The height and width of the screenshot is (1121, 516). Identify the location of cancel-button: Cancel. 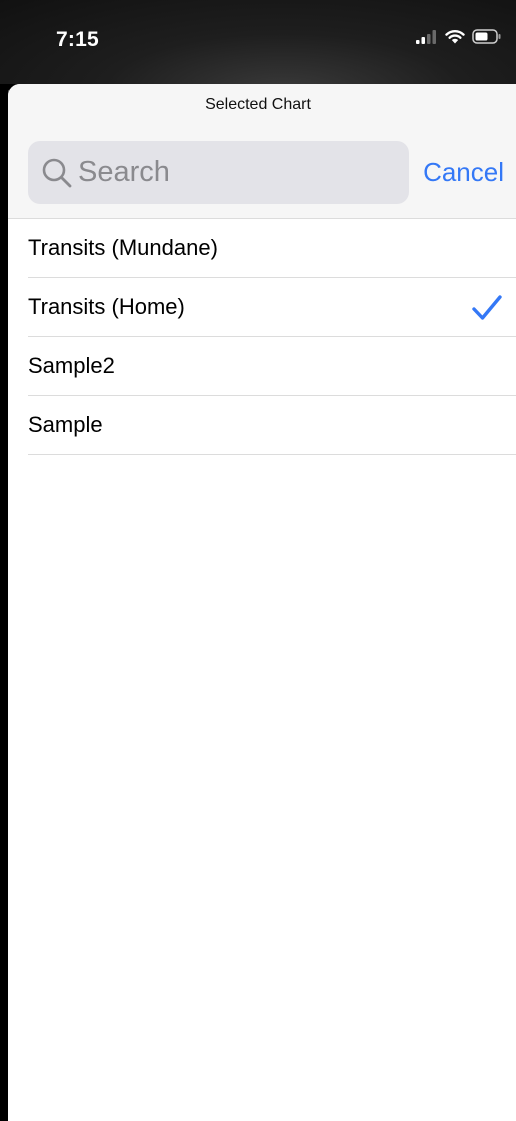
(463, 172).